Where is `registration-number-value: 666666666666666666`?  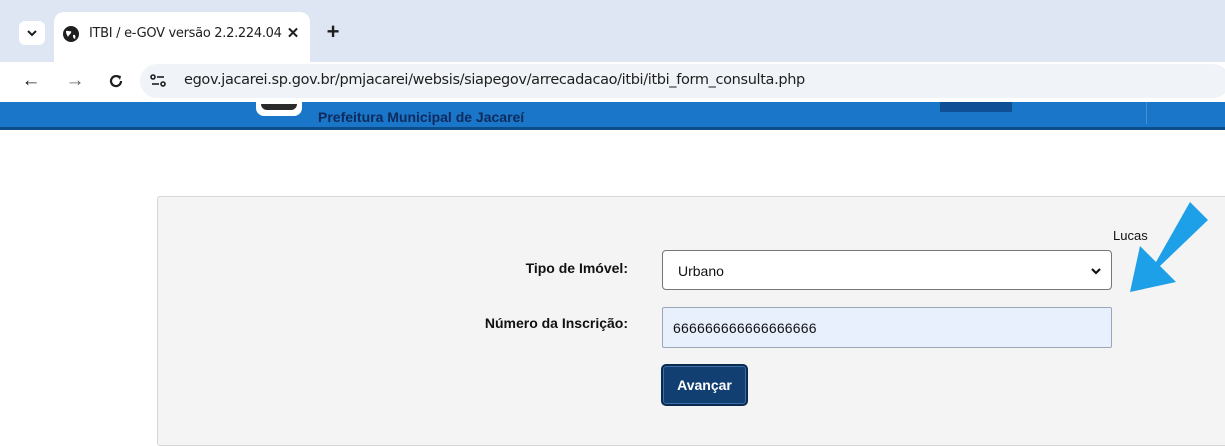
registration-number-value: 666666666666666666 is located at coordinates (745, 328).